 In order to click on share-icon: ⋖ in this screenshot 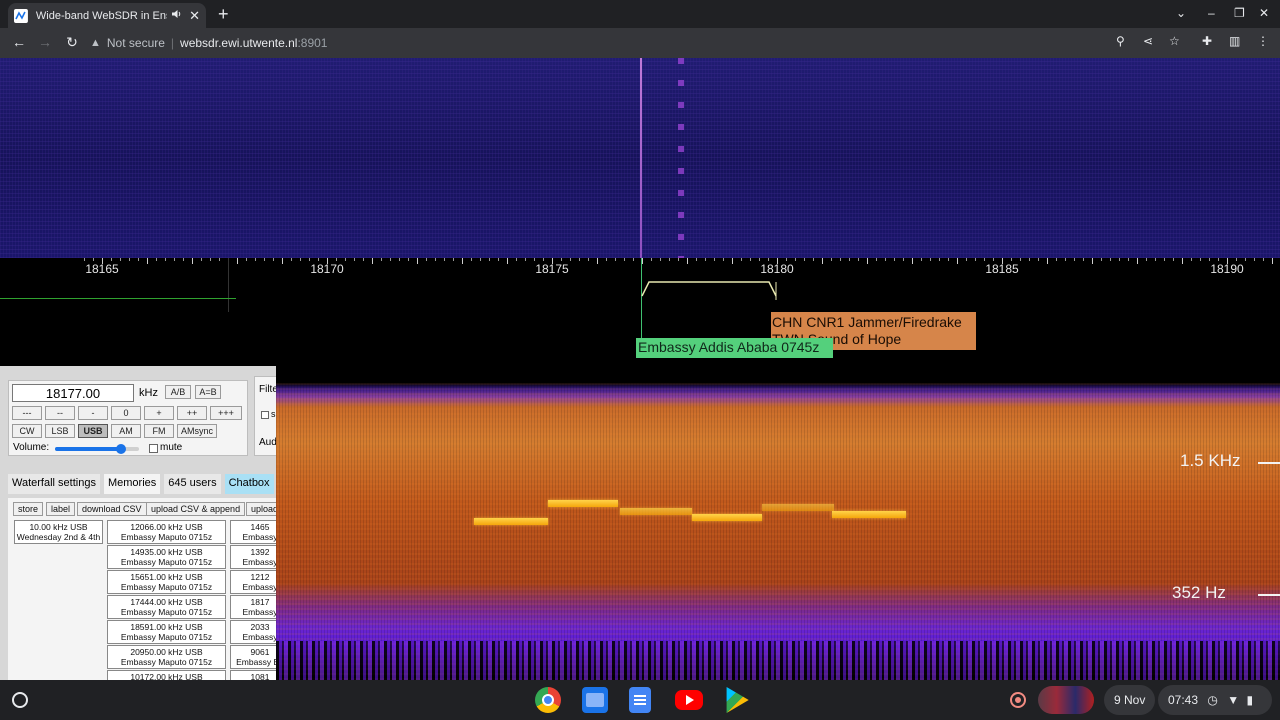, I will do `click(1148, 41)`.